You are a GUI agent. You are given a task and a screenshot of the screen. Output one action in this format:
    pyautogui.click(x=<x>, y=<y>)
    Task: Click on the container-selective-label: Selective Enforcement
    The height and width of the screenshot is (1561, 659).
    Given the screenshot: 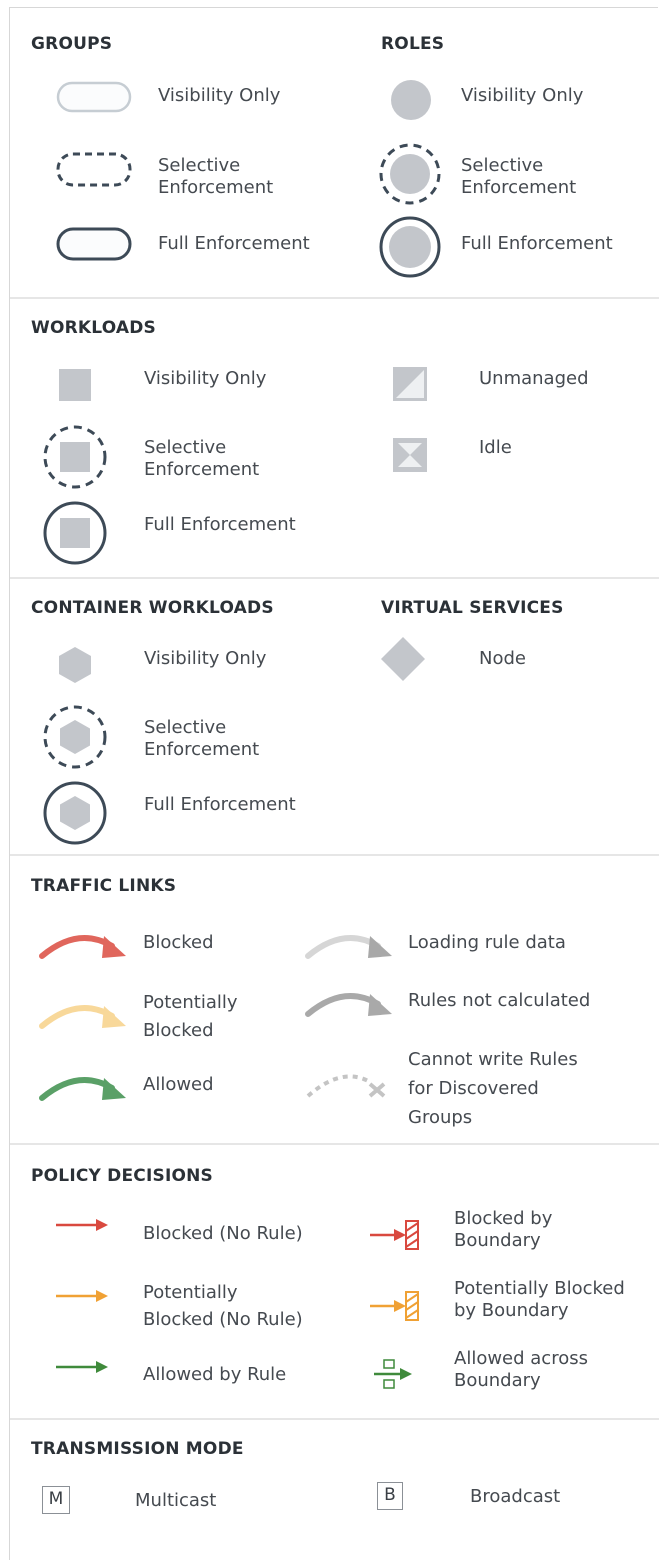 What is the action you would take?
    pyautogui.click(x=202, y=738)
    